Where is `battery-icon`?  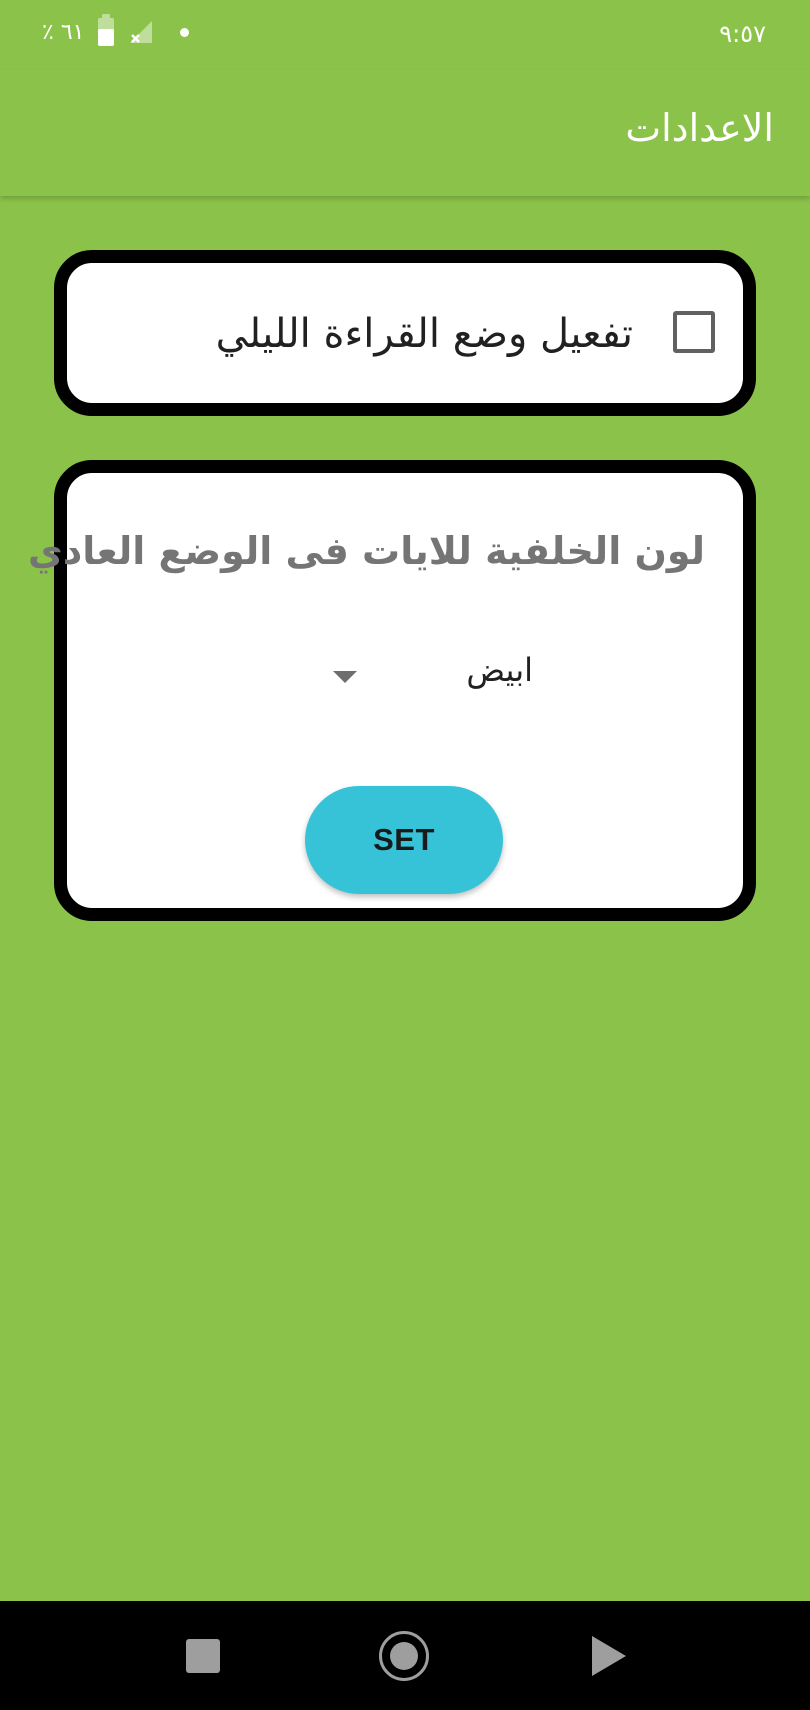
battery-icon is located at coordinates (106, 30).